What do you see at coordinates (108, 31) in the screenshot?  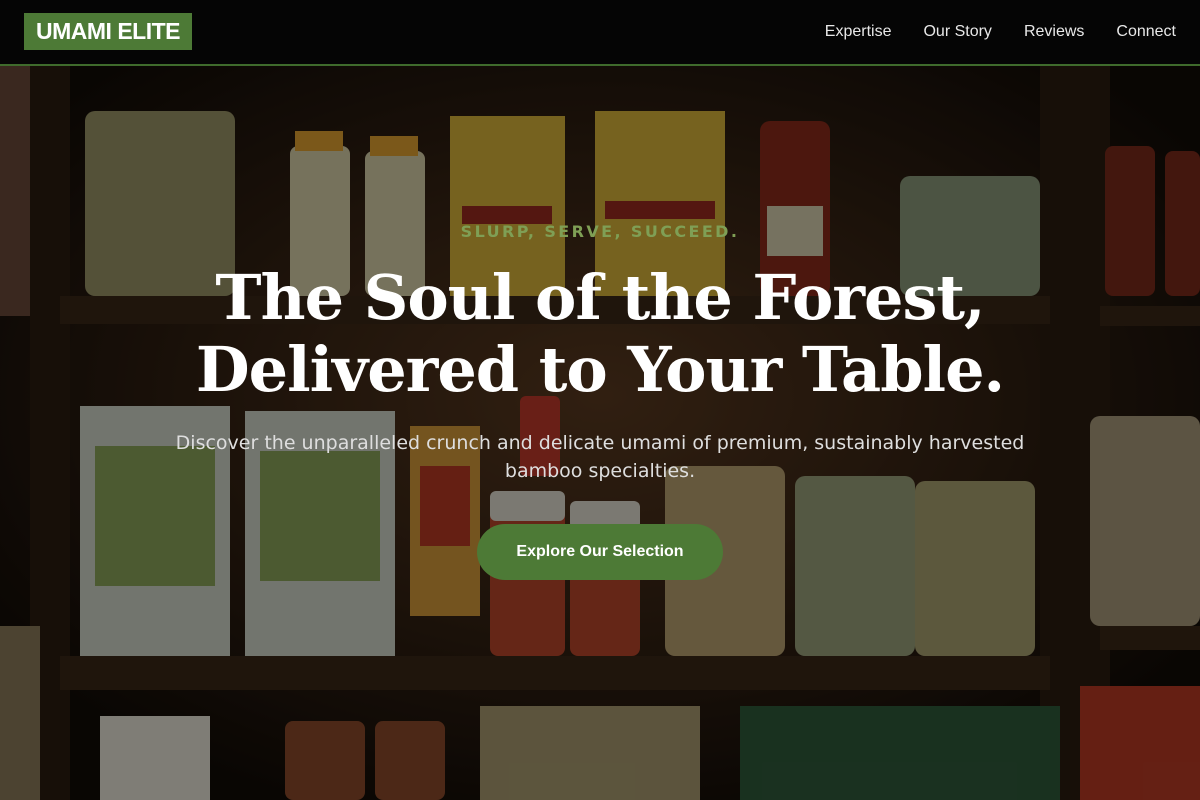 I see `brand-logo: UMAMI ELITE` at bounding box center [108, 31].